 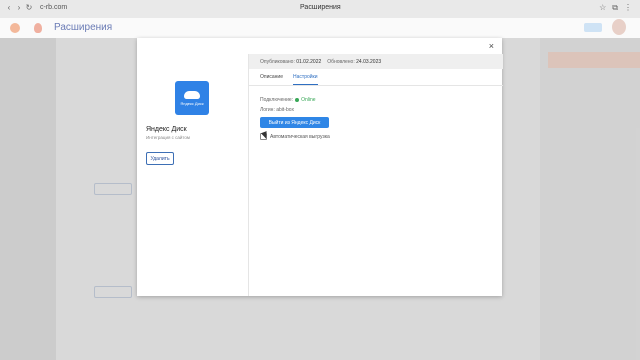 I want to click on extension-subtitle: Интеграция с сайтом, so click(x=168, y=137).